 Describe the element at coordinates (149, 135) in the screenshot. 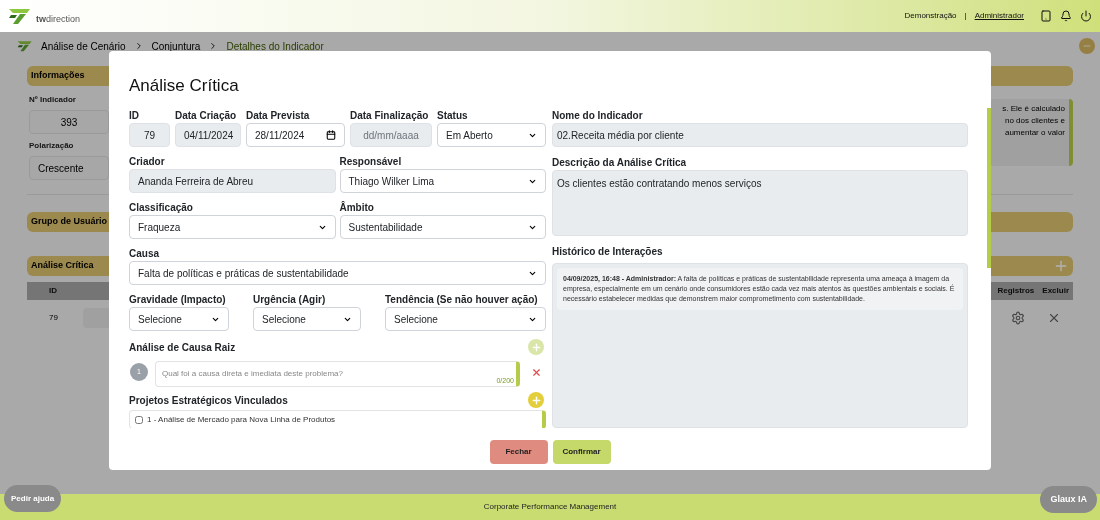

I see `text-field: 79` at that location.